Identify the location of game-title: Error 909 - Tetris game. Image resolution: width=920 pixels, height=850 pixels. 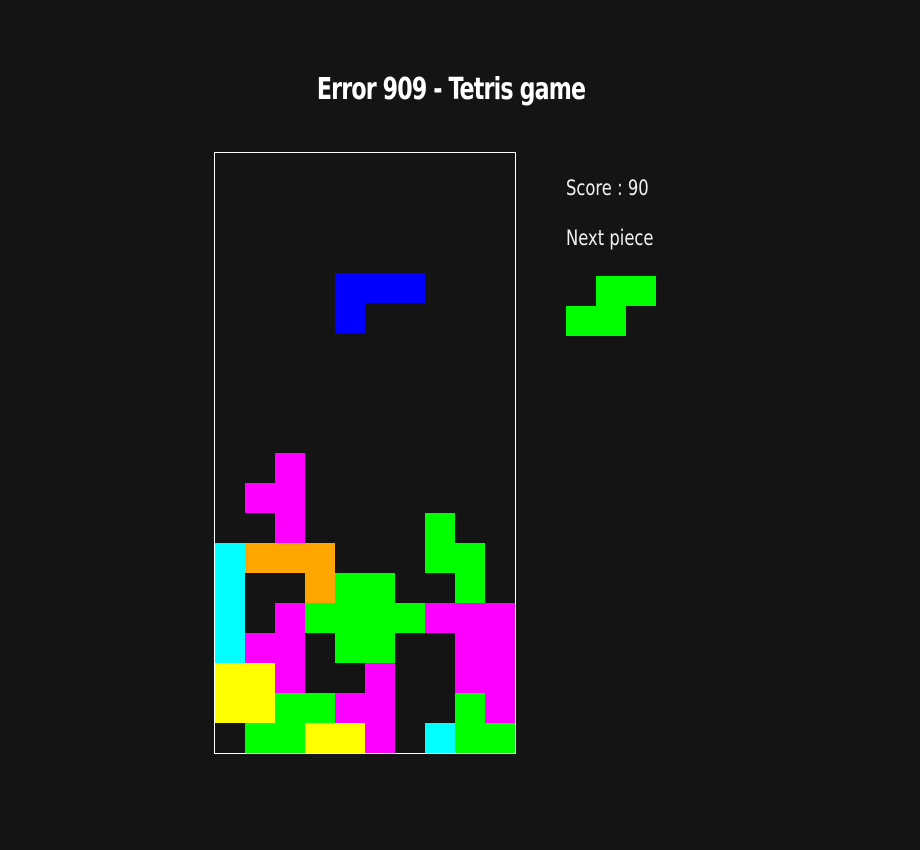
(451, 89).